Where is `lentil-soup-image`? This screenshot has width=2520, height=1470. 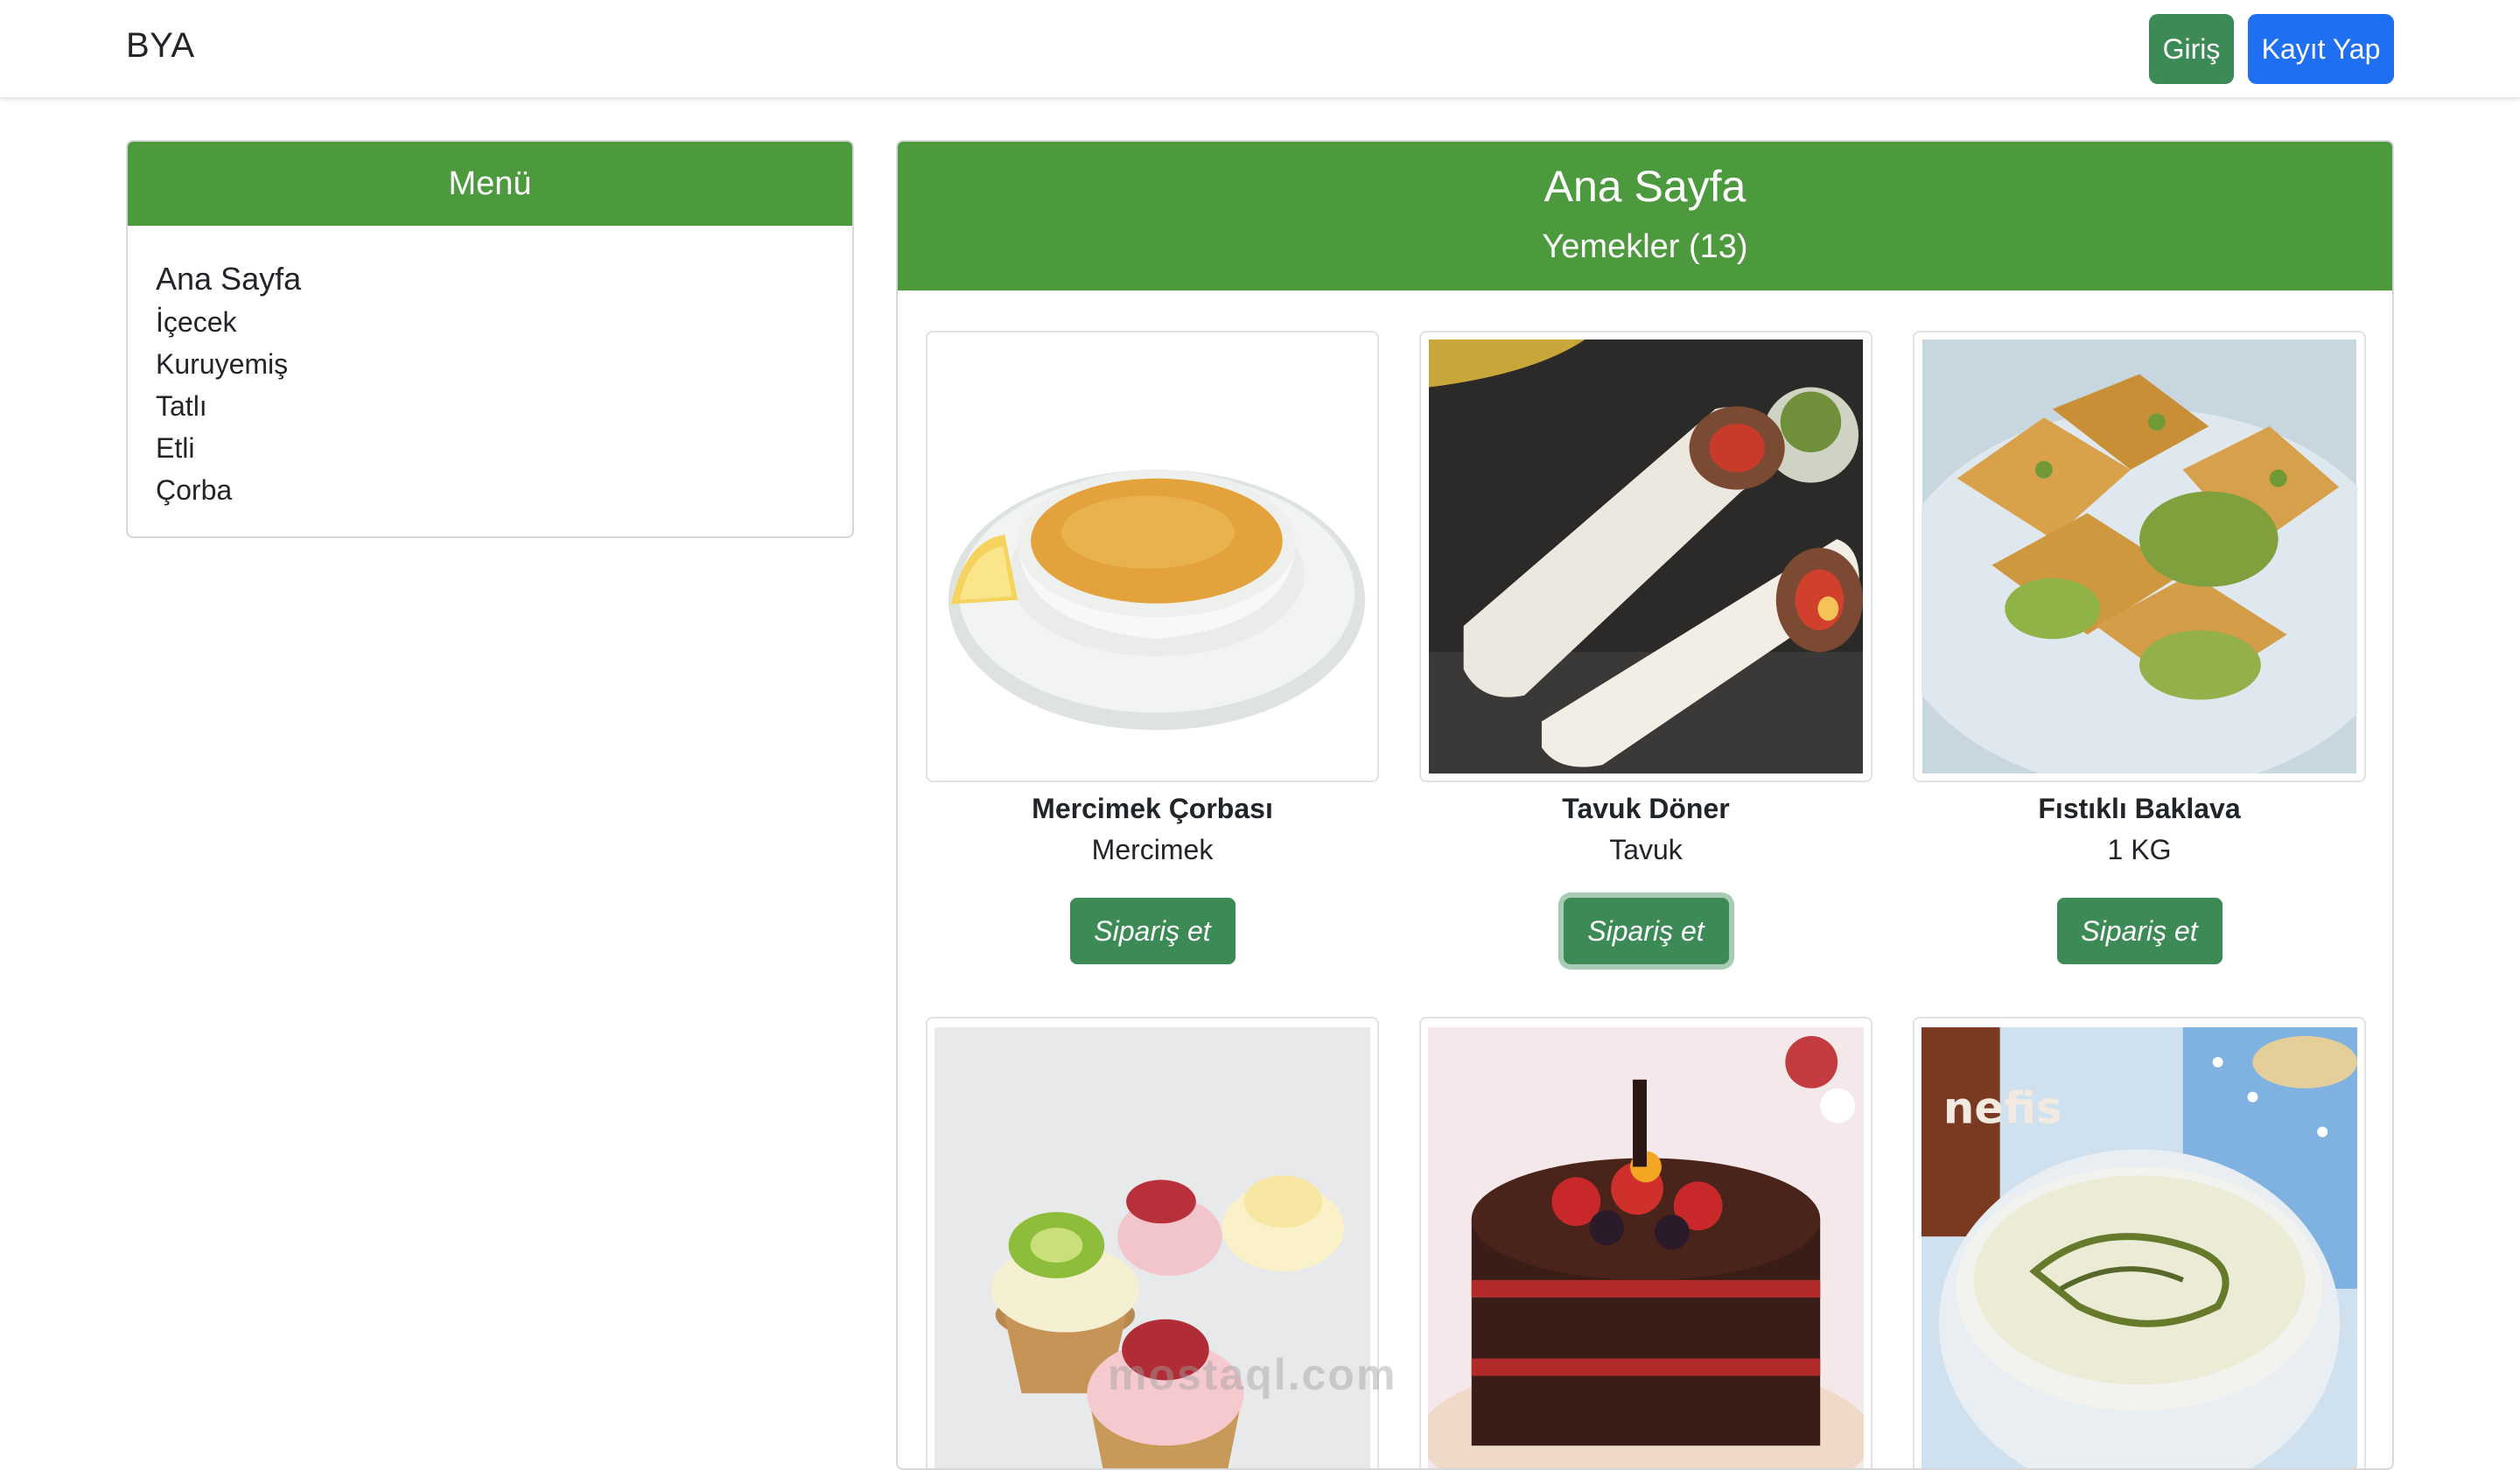 lentil-soup-image is located at coordinates (1152, 556).